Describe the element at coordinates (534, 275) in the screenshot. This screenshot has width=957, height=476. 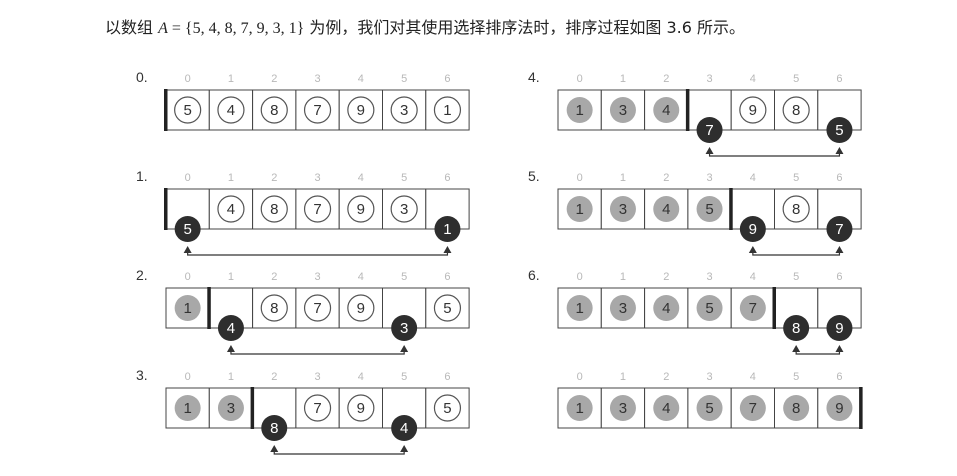
I see `step-label: 6.` at that location.